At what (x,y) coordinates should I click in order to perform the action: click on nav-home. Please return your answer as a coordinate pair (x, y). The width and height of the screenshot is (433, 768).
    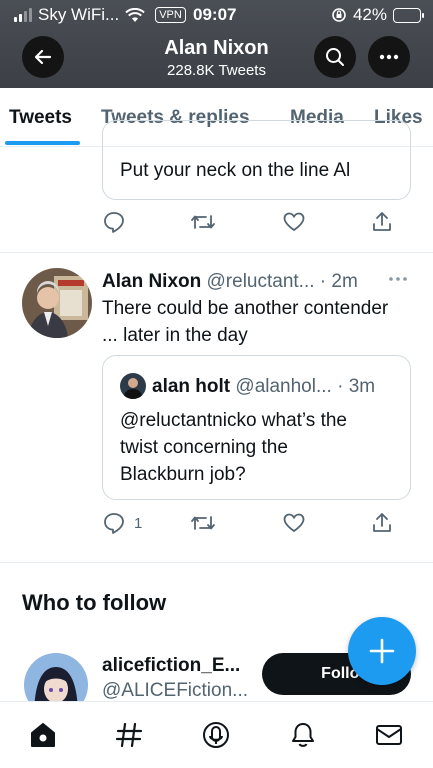
    Looking at the image, I should click on (43, 735).